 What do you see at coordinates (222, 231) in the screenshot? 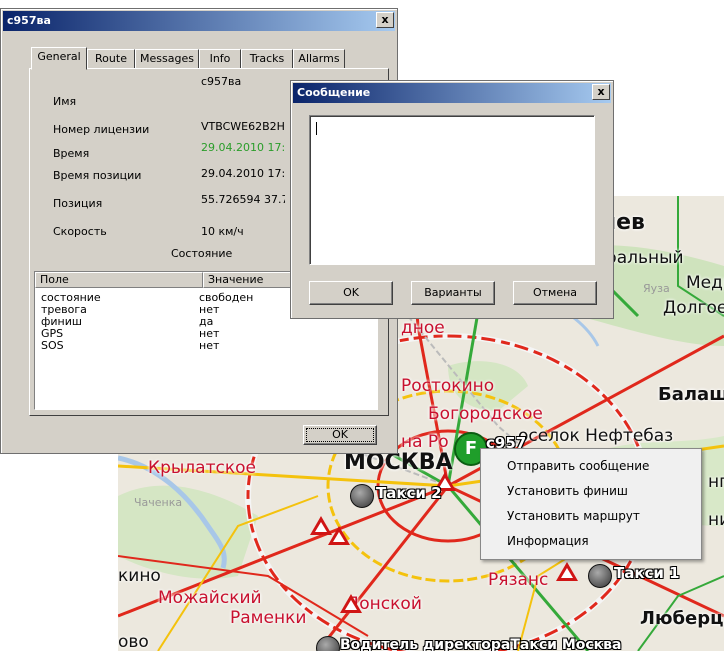
I see `speed-value: 10 км/ч` at bounding box center [222, 231].